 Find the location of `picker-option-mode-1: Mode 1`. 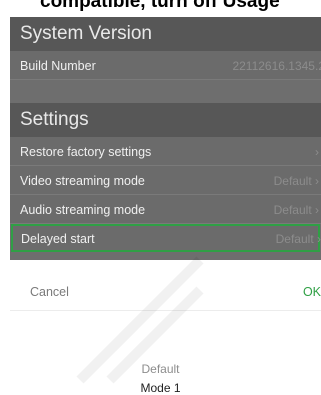

picker-option-mode-1: Mode 1 is located at coordinates (160, 388).